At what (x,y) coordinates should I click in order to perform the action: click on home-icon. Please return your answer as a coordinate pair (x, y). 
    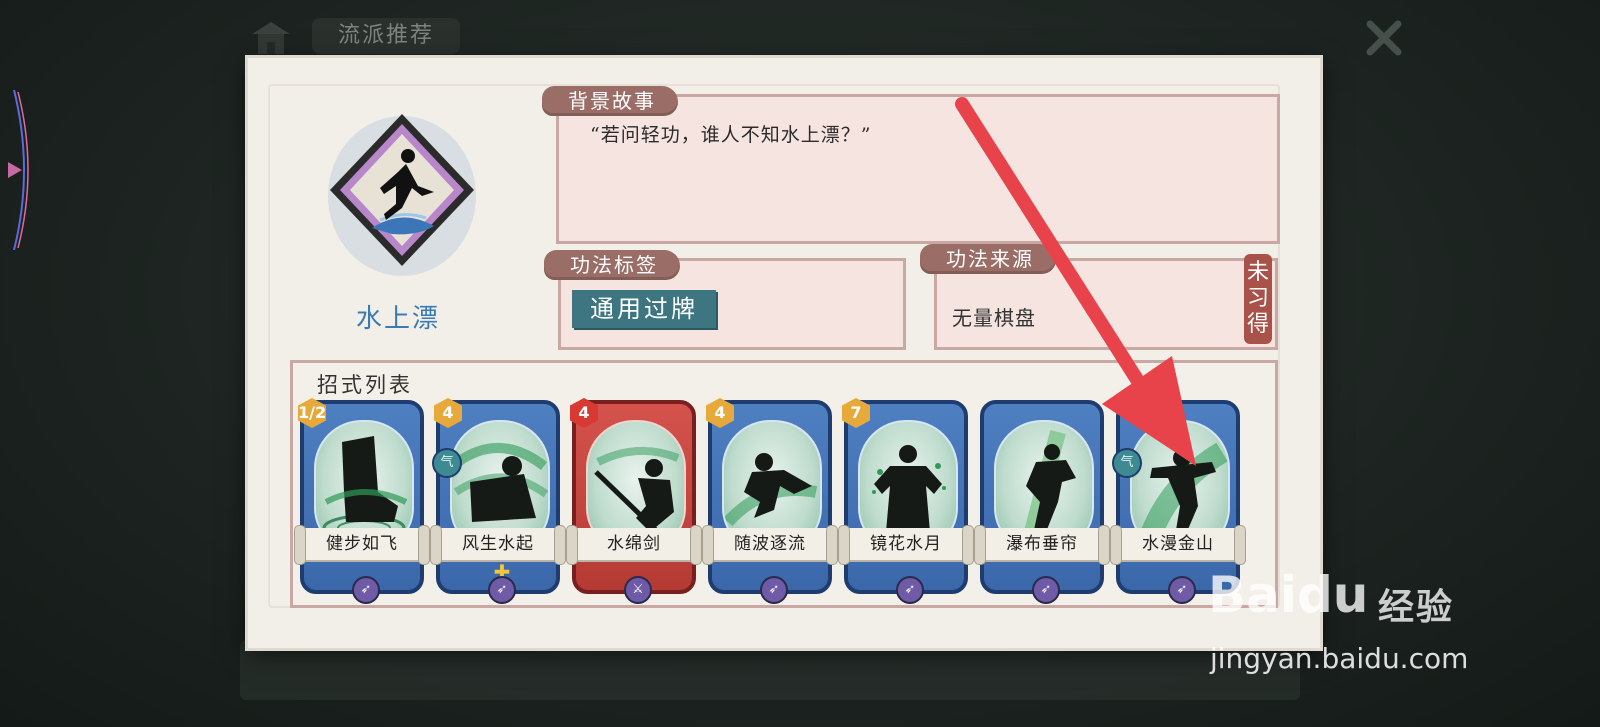
    Looking at the image, I should click on (271, 38).